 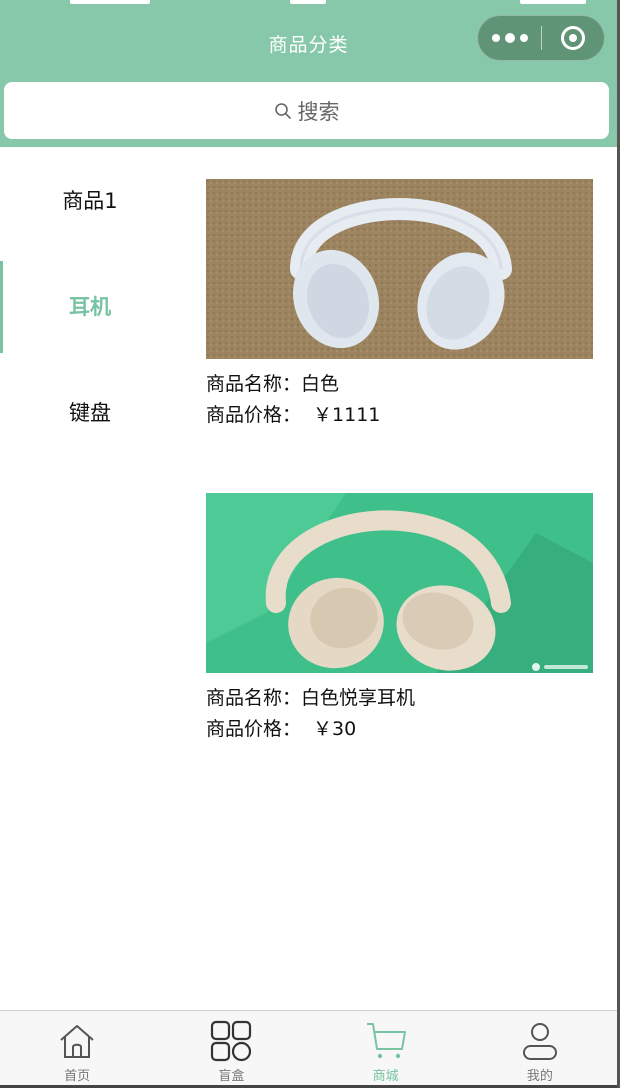 I want to click on target-icon, so click(x=573, y=38).